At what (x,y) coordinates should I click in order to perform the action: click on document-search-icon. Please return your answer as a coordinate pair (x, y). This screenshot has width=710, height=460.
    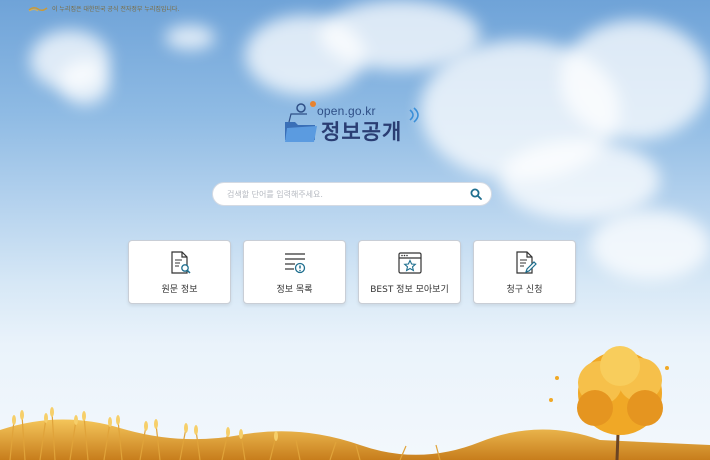
    Looking at the image, I should click on (180, 262).